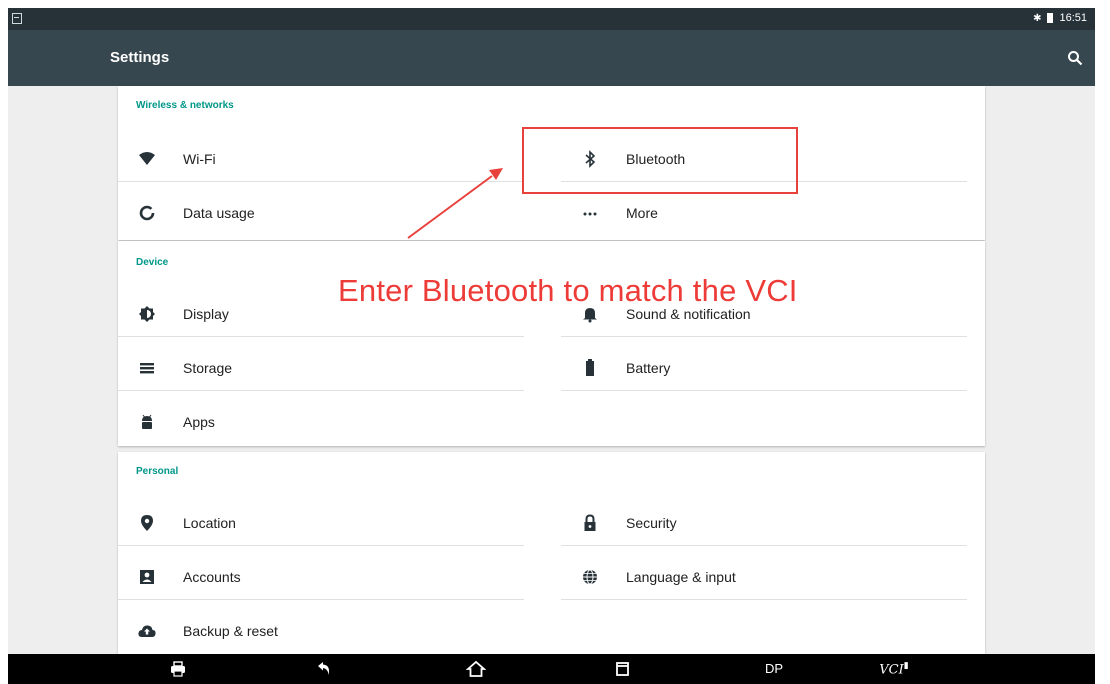  What do you see at coordinates (568, 290) in the screenshot?
I see `annotation-text: Enter Bluetooth to match the VCI` at bounding box center [568, 290].